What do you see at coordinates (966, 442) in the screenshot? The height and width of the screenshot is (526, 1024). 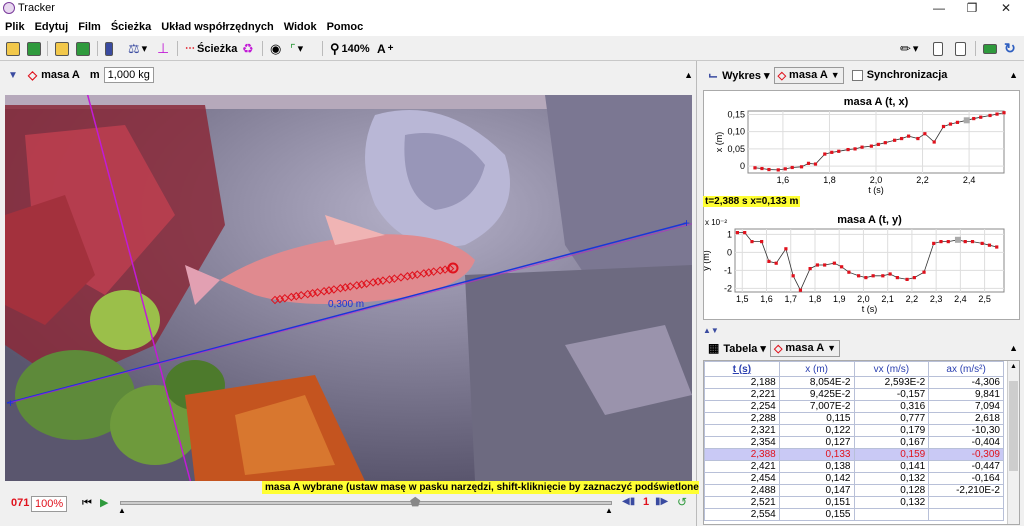 I see `table-cell: -0,404` at bounding box center [966, 442].